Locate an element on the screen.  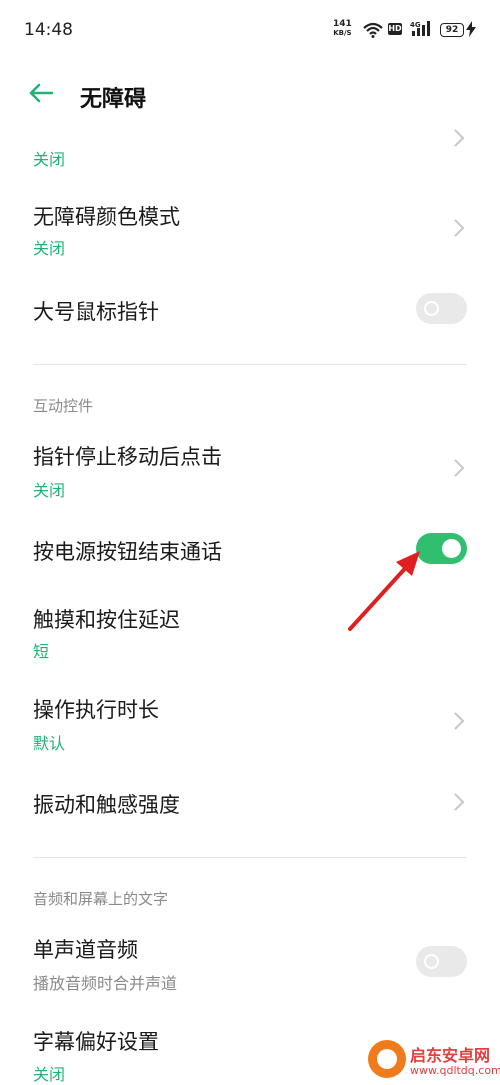
item-title: 按电源按钮结束通话 is located at coordinates (127, 552).